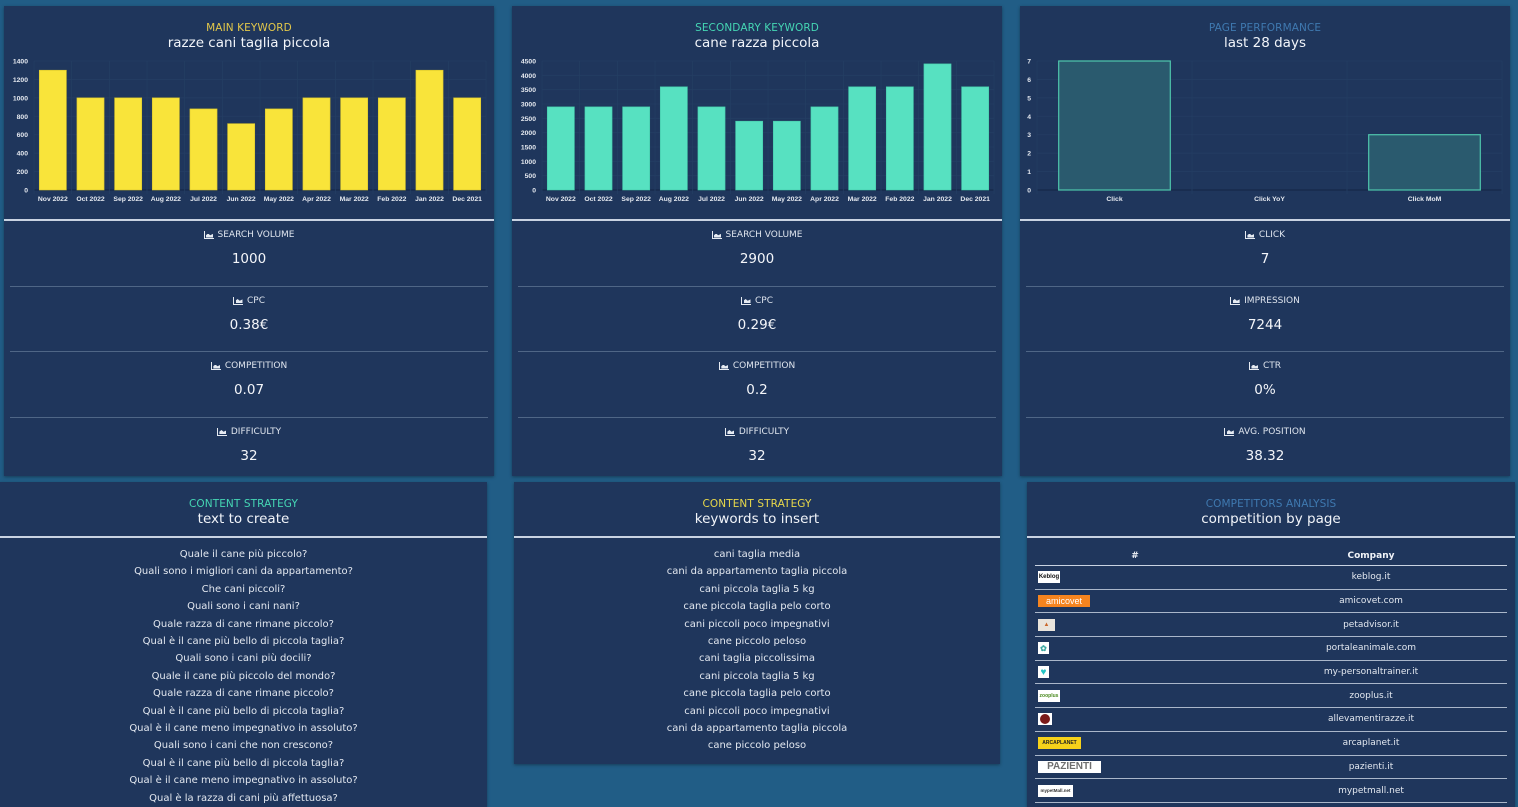 The image size is (1518, 807). Describe the element at coordinates (528, 119) in the screenshot. I see `y-tick-label: 2500` at that location.